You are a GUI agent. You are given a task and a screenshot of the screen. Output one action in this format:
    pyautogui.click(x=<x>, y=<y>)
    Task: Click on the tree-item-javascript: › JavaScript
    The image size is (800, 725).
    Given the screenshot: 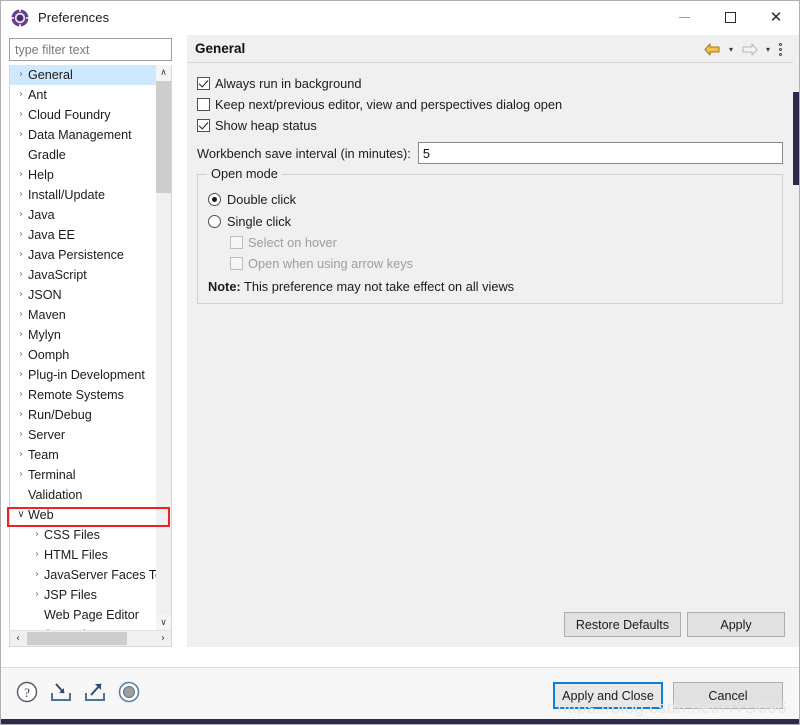 What is the action you would take?
    pyautogui.click(x=84, y=275)
    